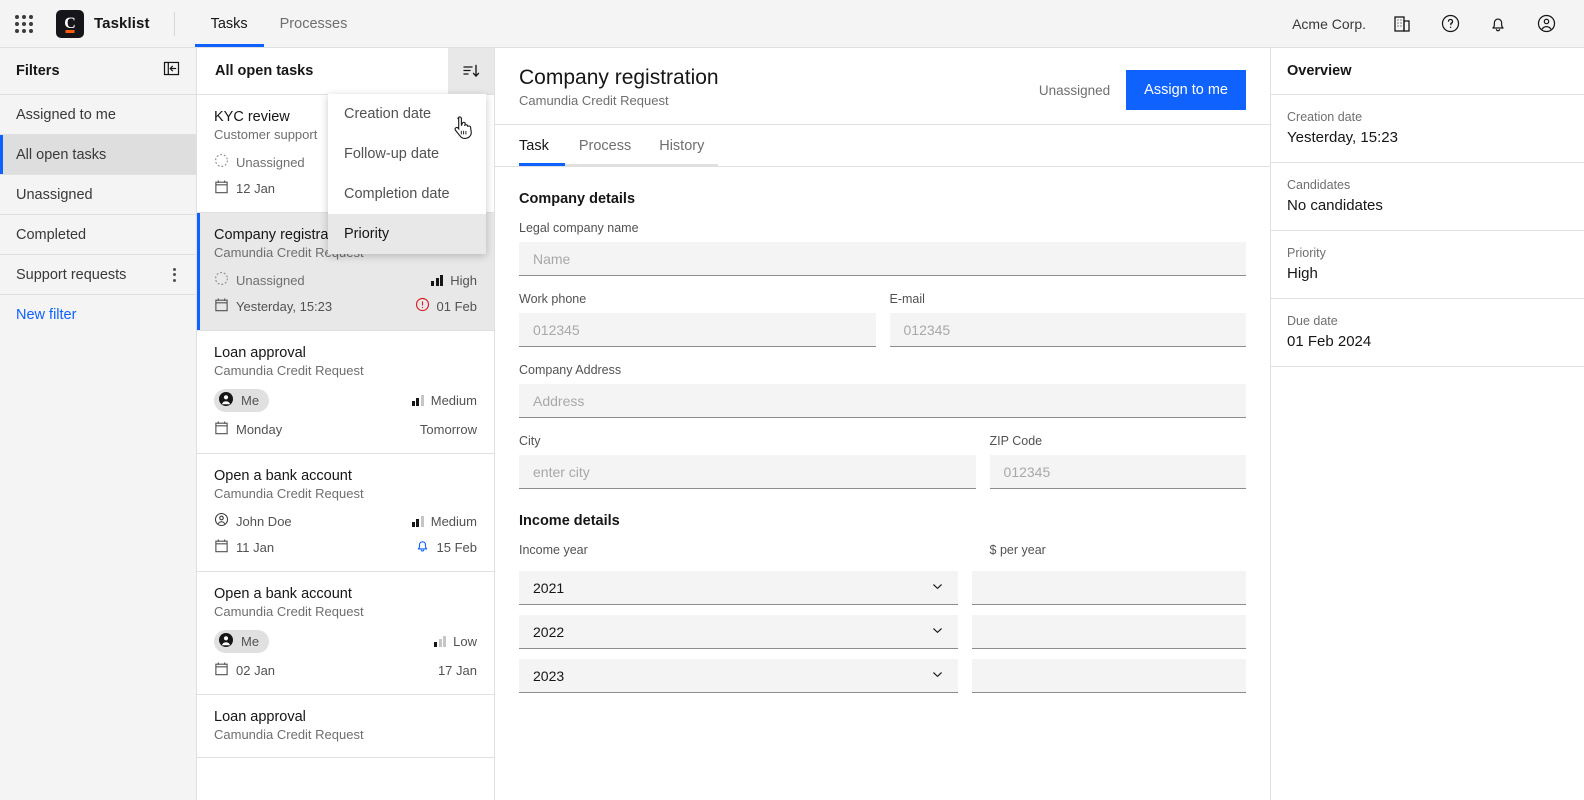  Describe the element at coordinates (314, 23) in the screenshot. I see `nav-tab-processes: Processes` at that location.